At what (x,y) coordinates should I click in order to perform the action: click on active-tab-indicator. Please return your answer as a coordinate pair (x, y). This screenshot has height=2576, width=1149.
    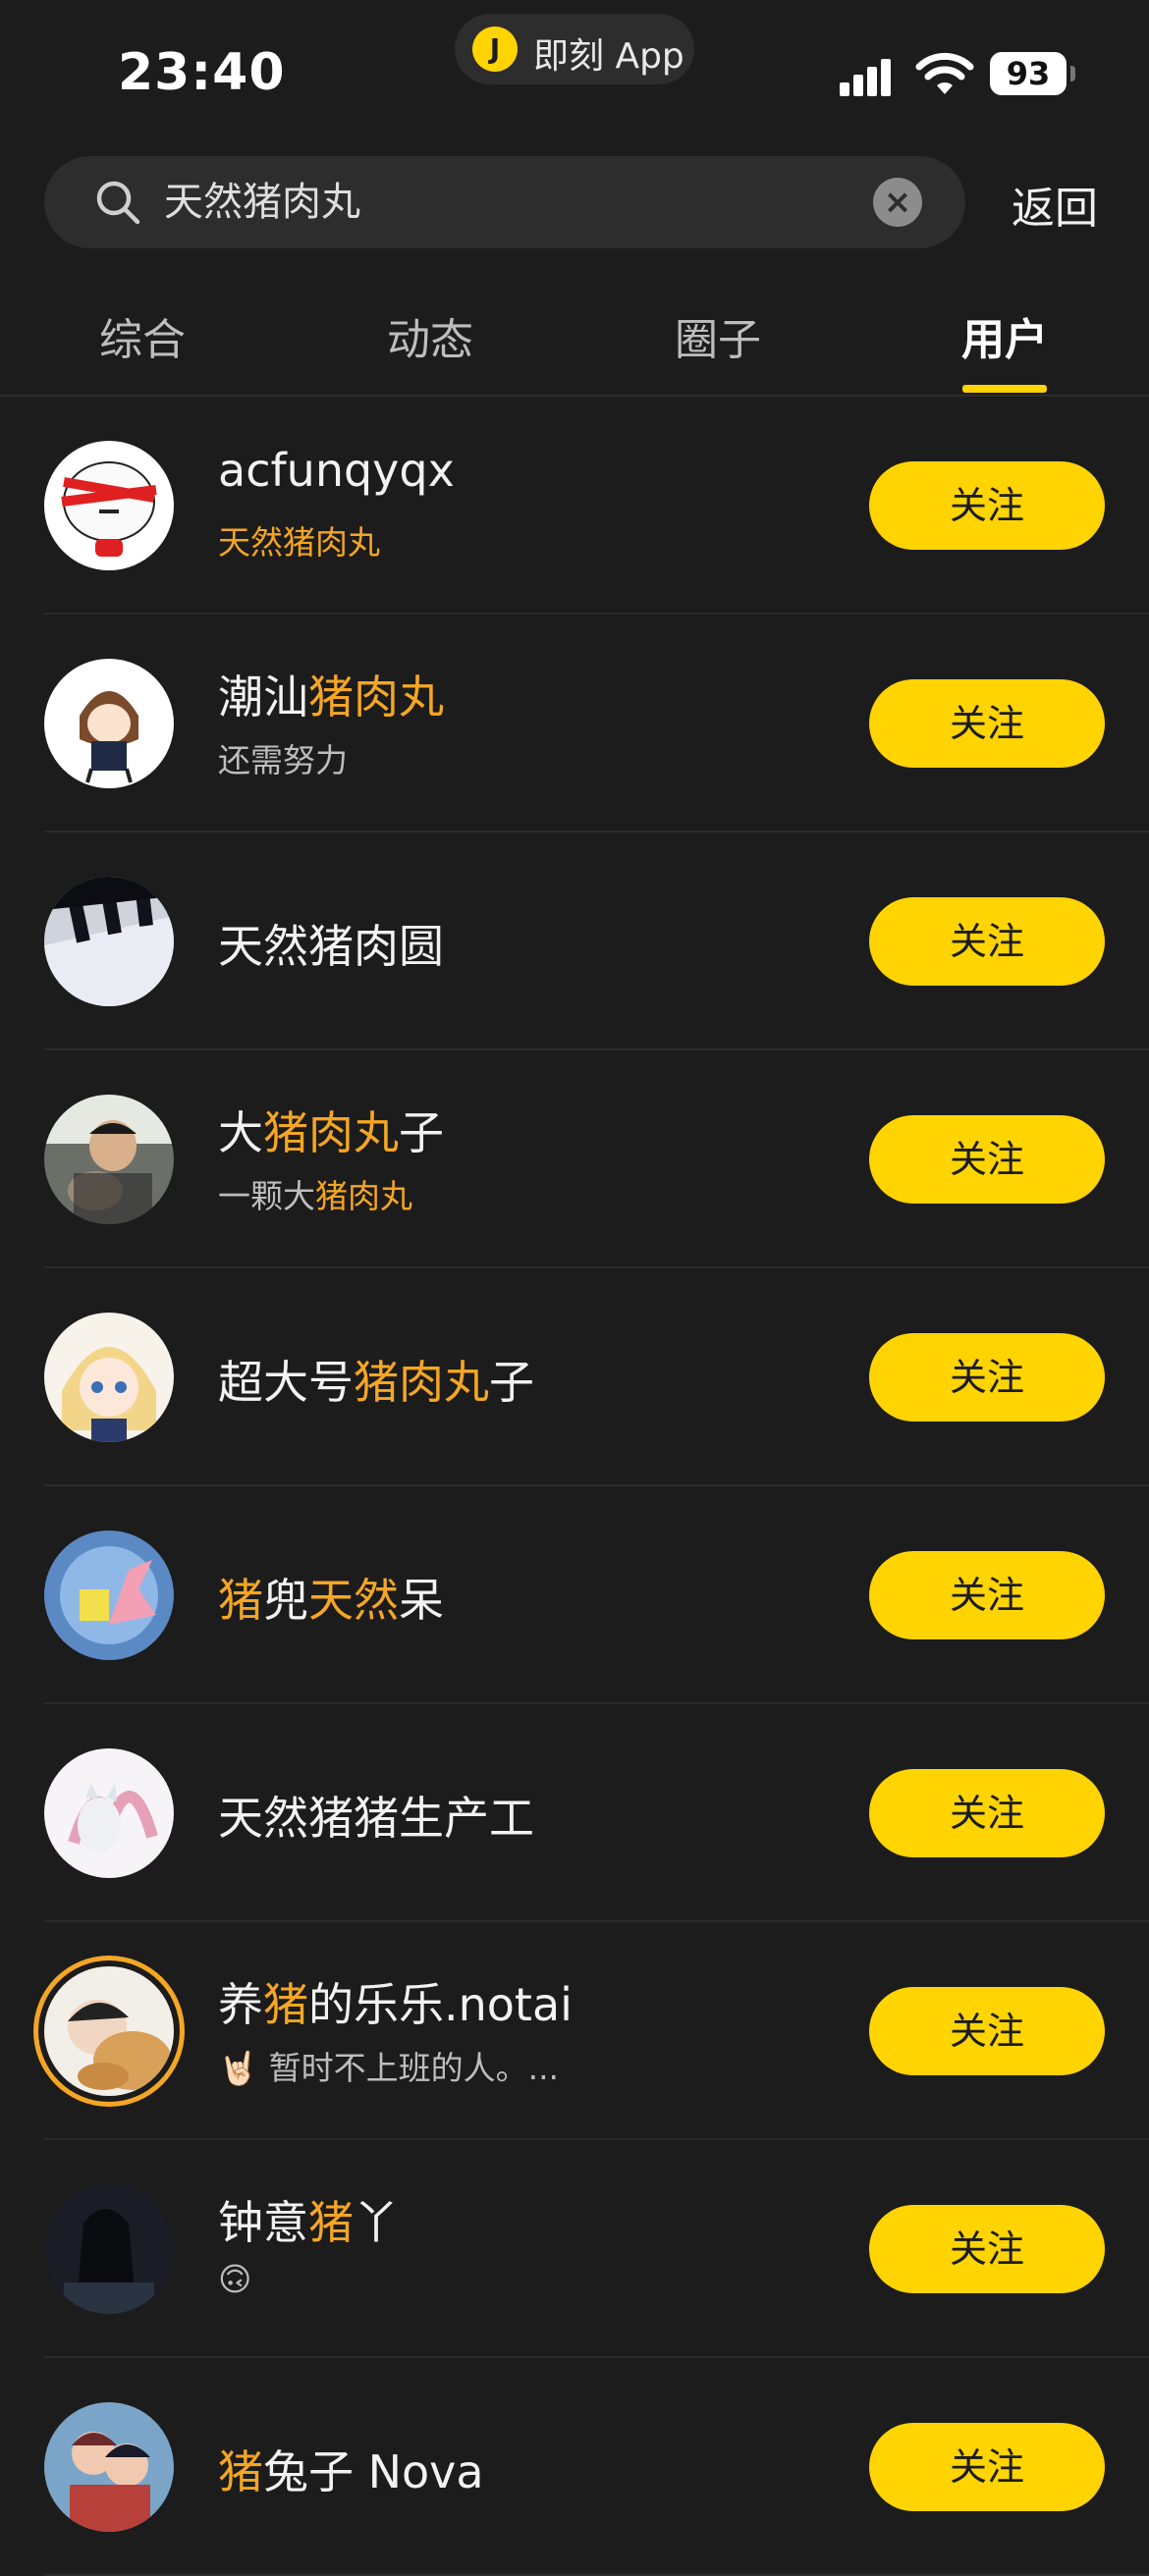
    Looking at the image, I should click on (1004, 389).